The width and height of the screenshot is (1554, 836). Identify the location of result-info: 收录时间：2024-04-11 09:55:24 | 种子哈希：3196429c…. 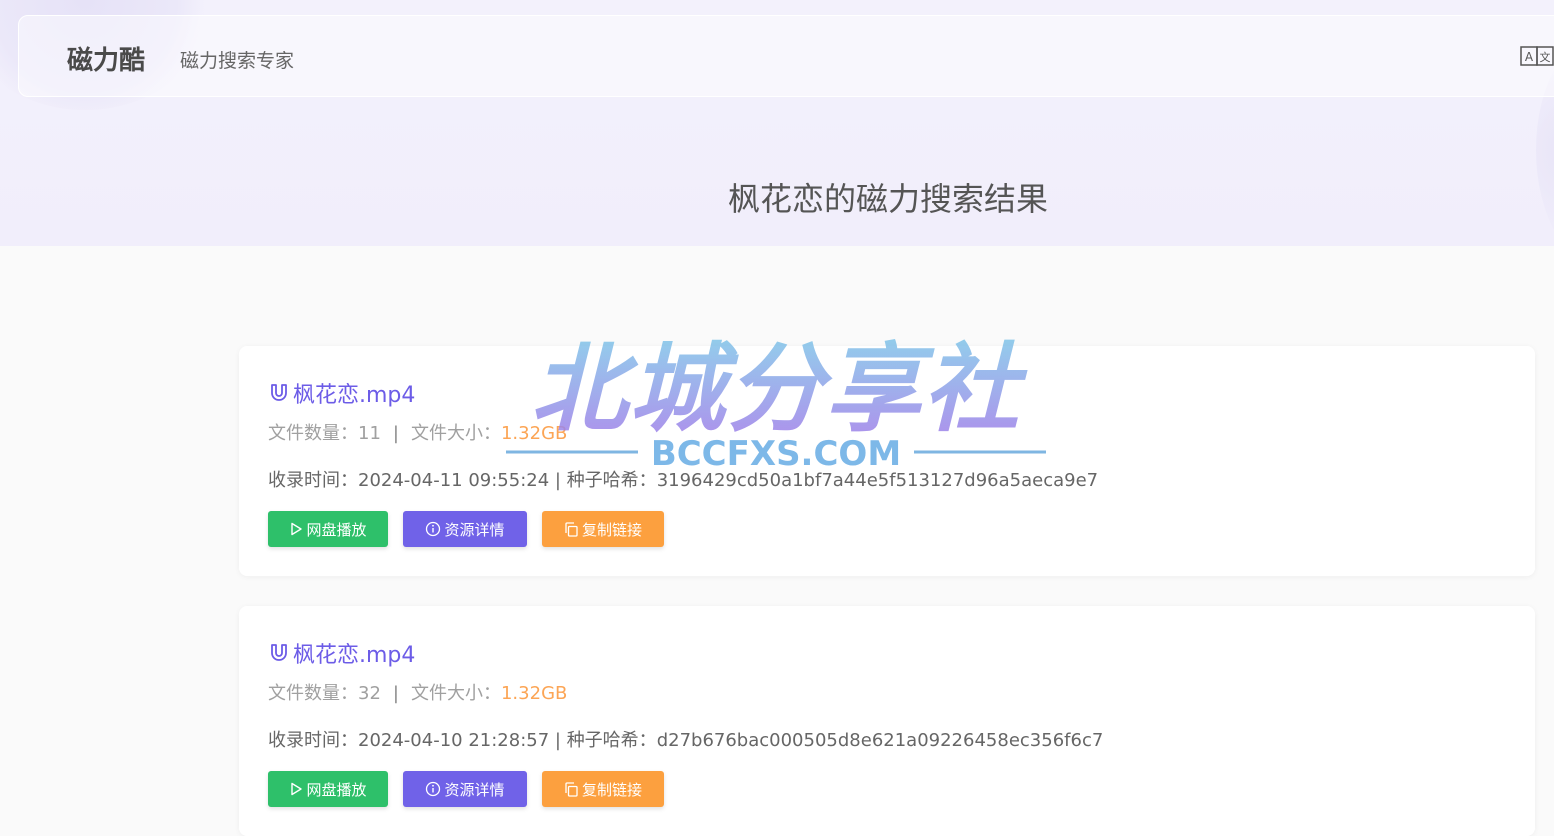
(683, 479).